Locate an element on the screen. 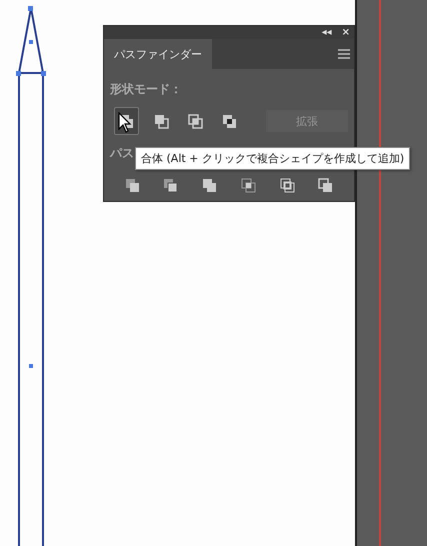 This screenshot has height=546, width=427. section-label: パス is located at coordinates (122, 153).